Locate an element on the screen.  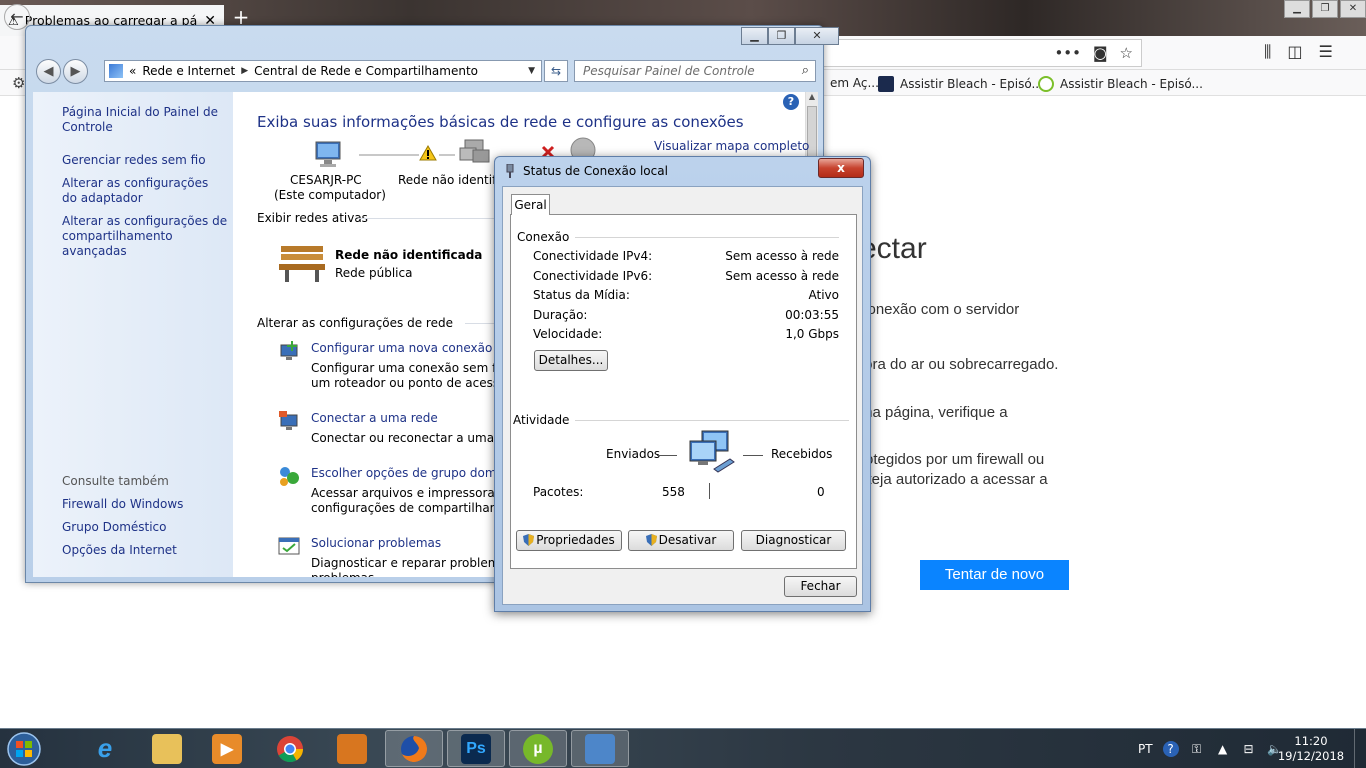
tray-app-icon: ⚿ is located at coordinates (1197, 749).